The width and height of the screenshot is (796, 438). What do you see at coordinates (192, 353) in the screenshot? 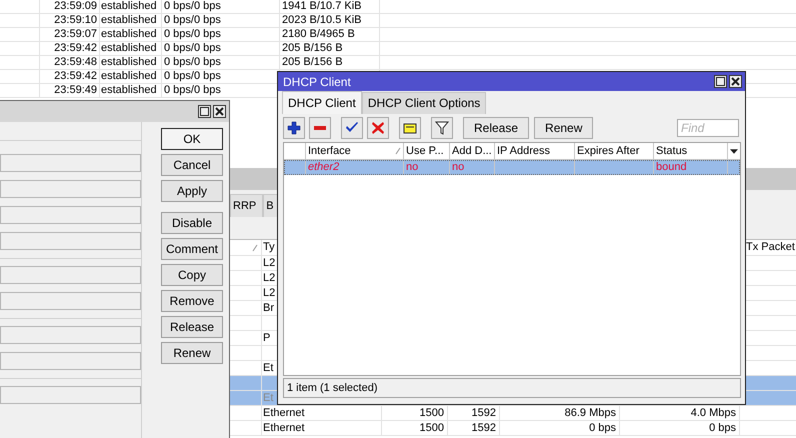
I see `dialog-button: Renew` at bounding box center [192, 353].